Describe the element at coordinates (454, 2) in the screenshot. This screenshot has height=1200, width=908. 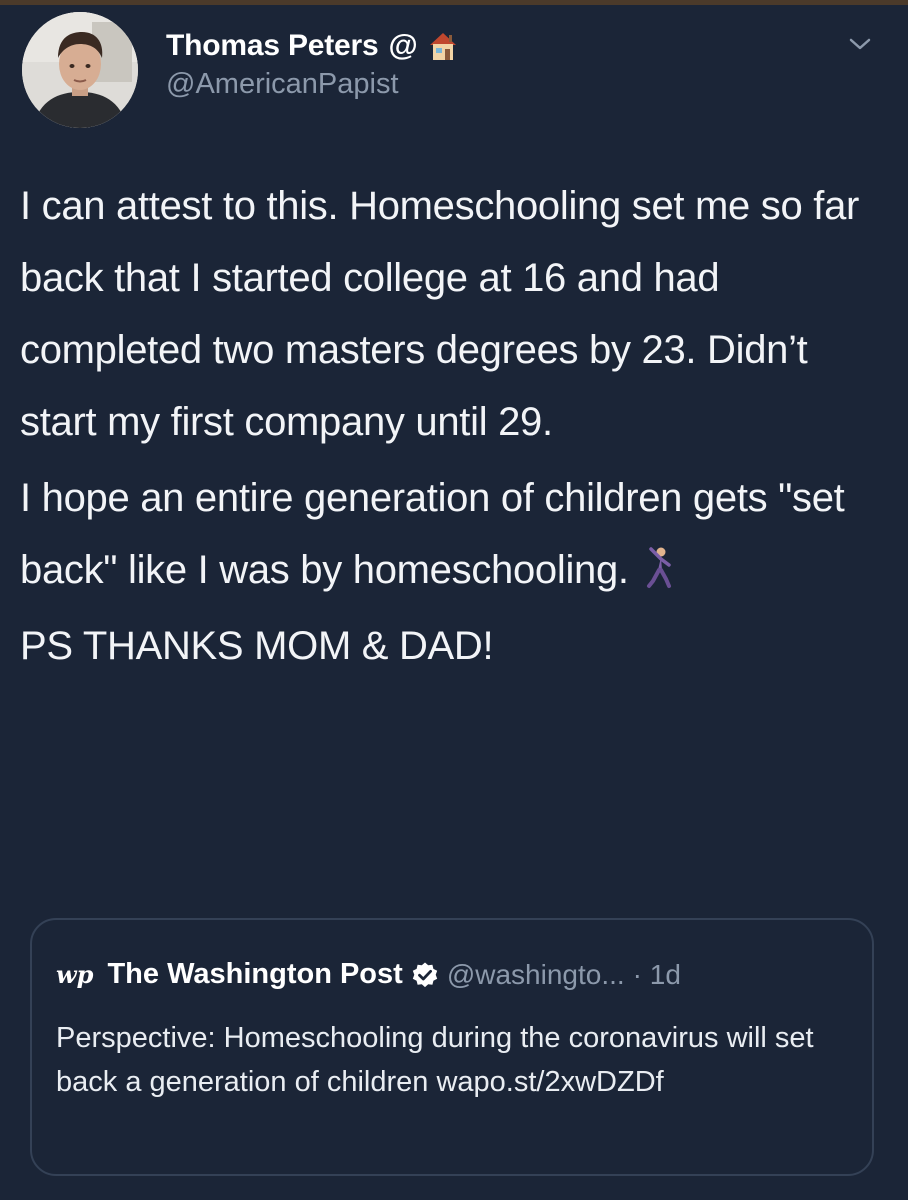
I see `photo-top-edge` at that location.